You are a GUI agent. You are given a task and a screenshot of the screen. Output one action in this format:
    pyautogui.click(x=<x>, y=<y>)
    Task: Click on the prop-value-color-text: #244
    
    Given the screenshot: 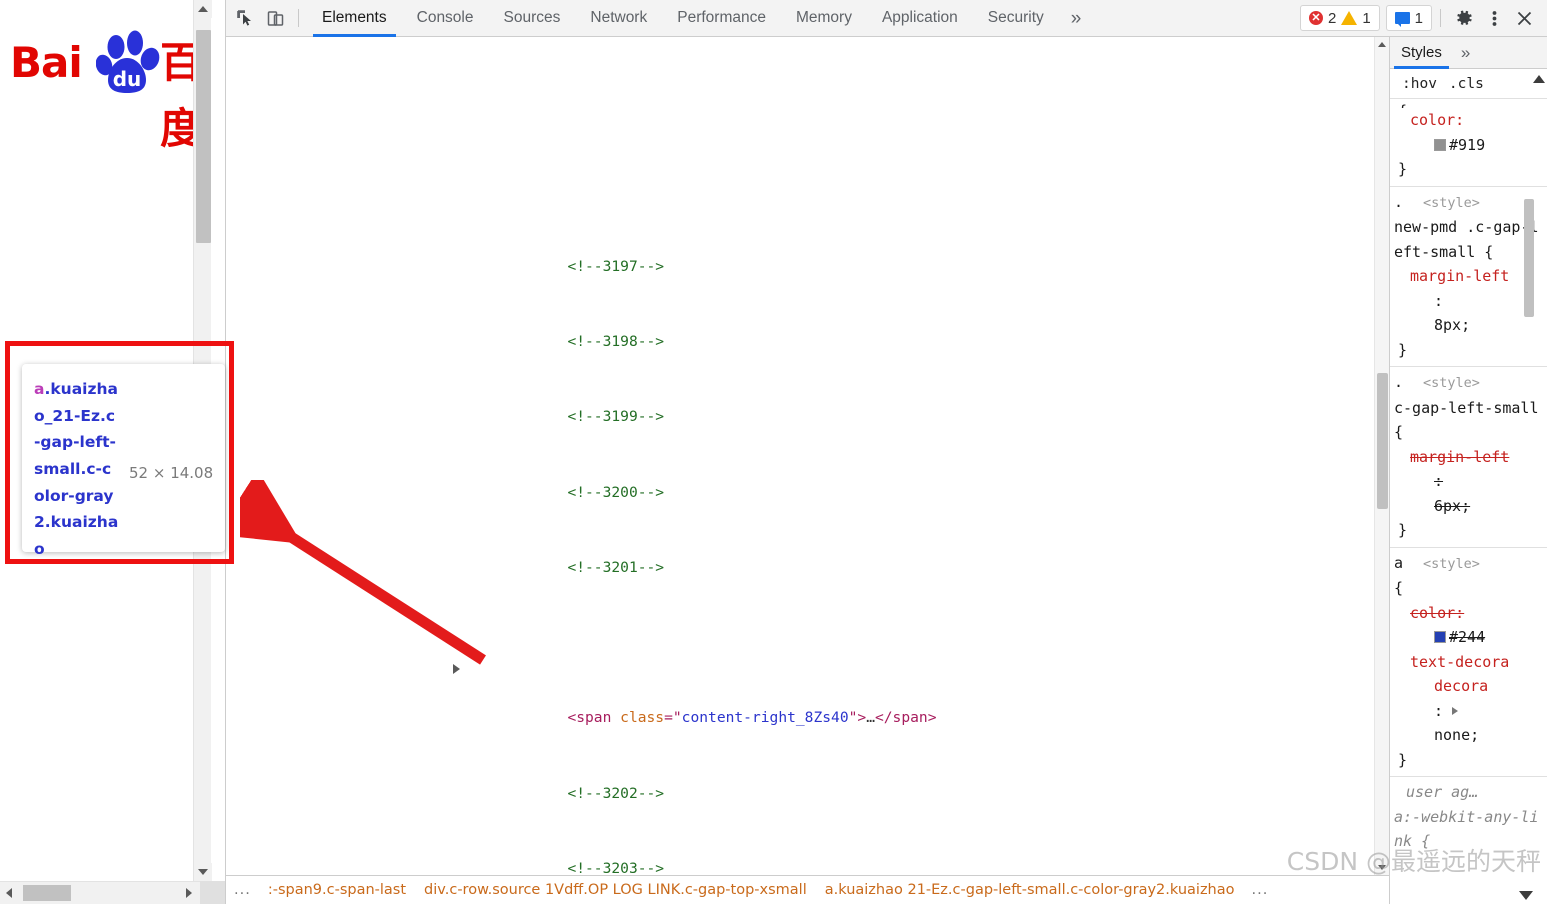 What is the action you would take?
    pyautogui.click(x=1467, y=637)
    